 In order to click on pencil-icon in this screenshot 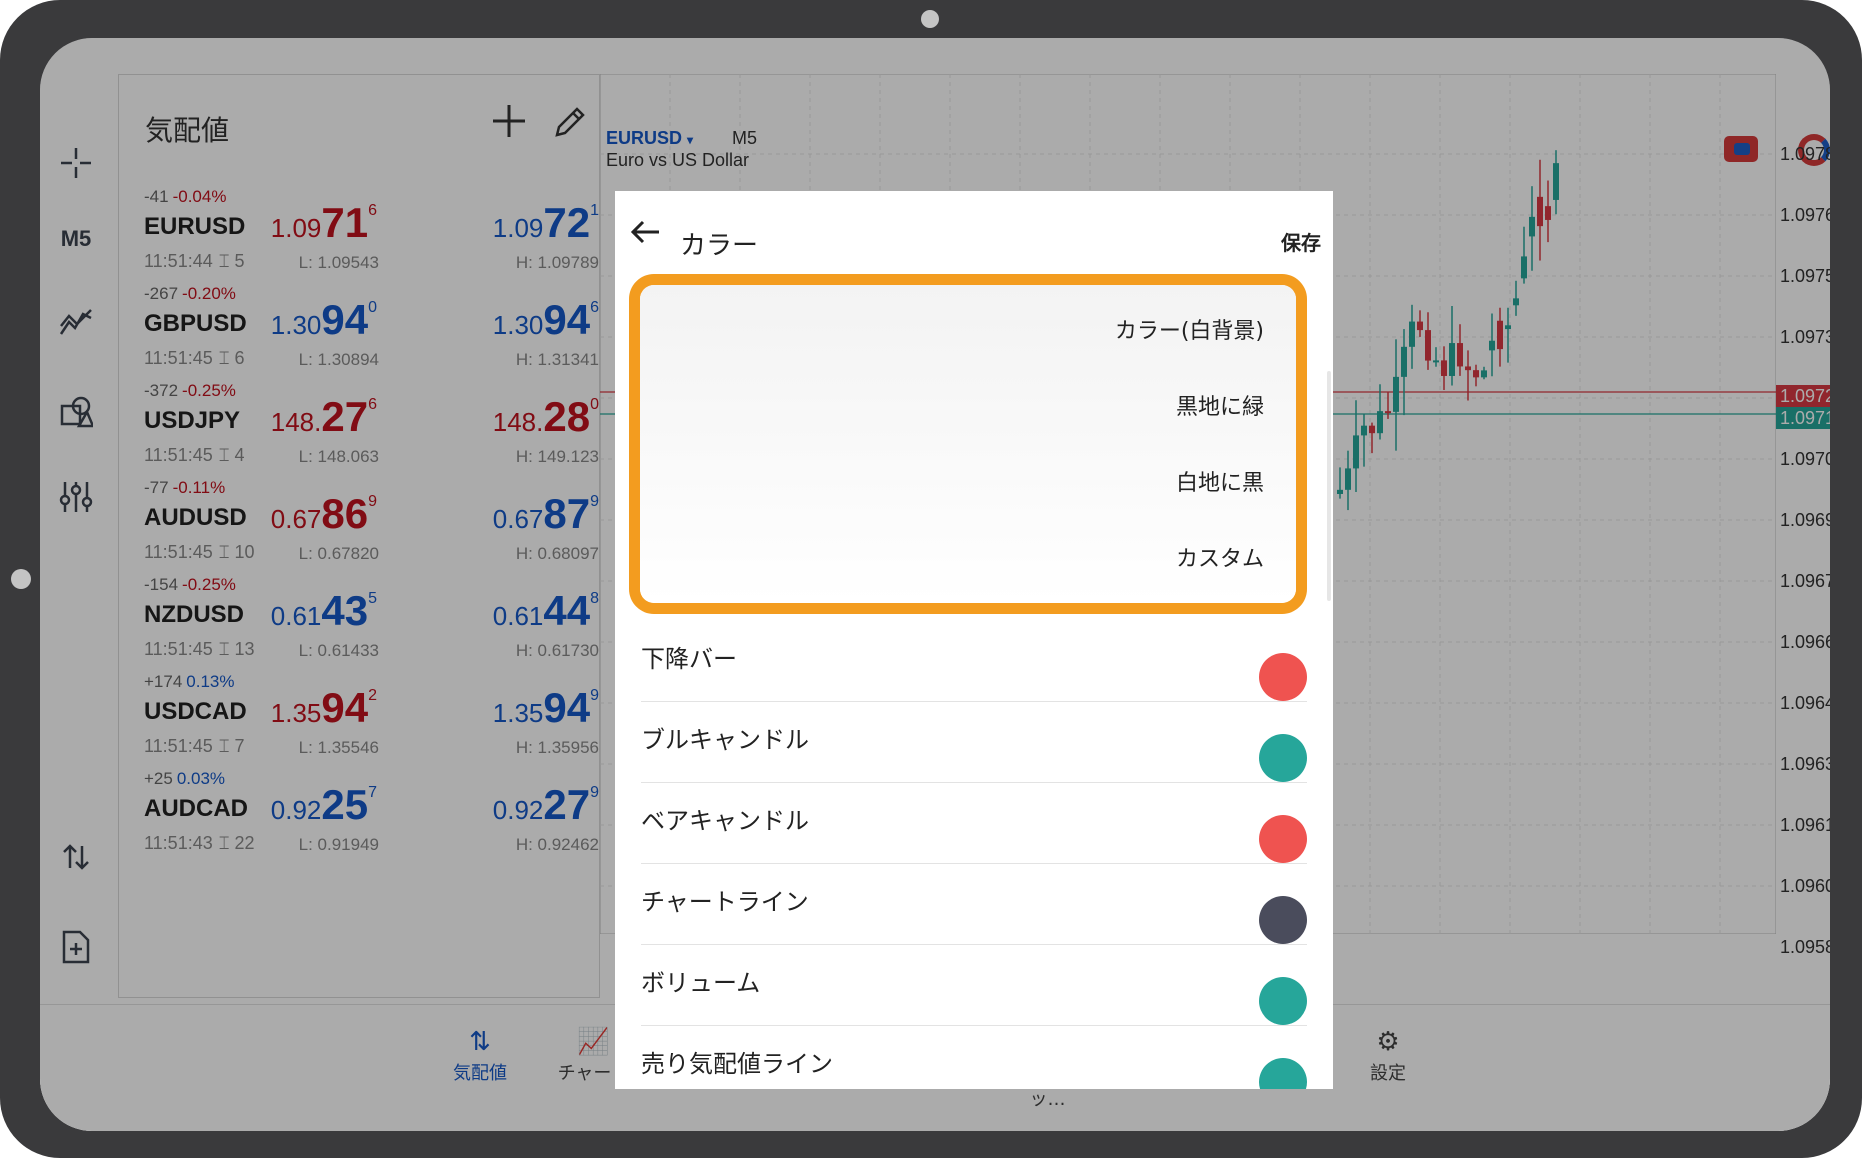, I will do `click(571, 125)`.